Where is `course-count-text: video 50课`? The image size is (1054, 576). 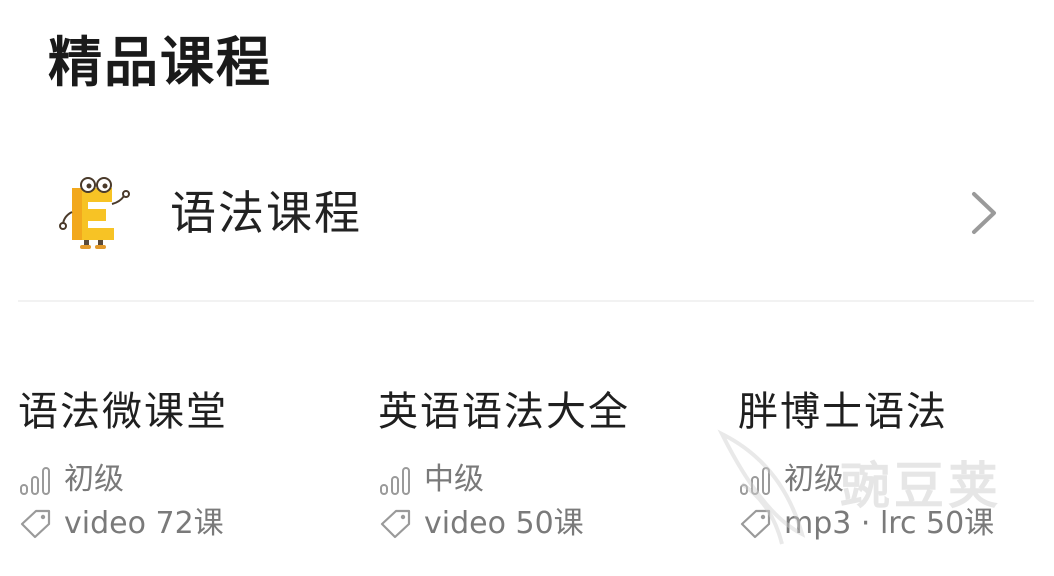 course-count-text: video 50课 is located at coordinates (504, 523).